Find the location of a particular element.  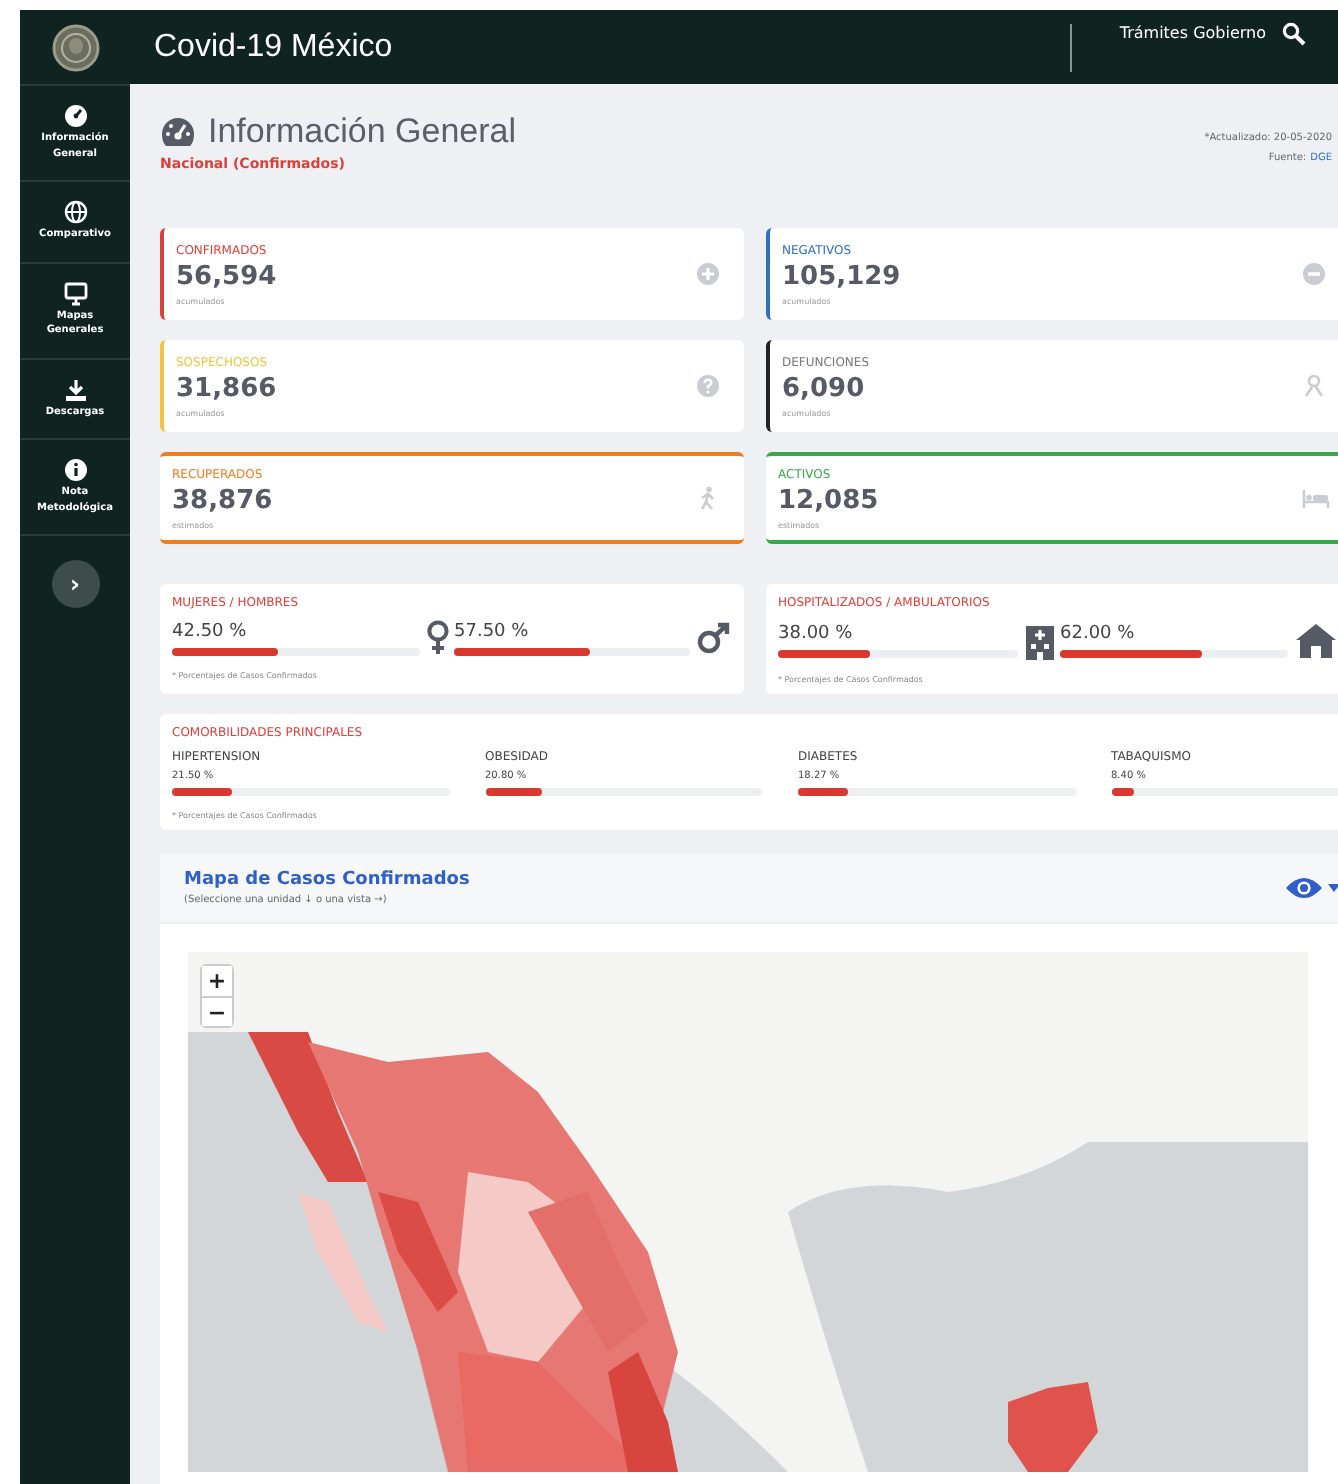

stat-value: 56,594 is located at coordinates (226, 276).